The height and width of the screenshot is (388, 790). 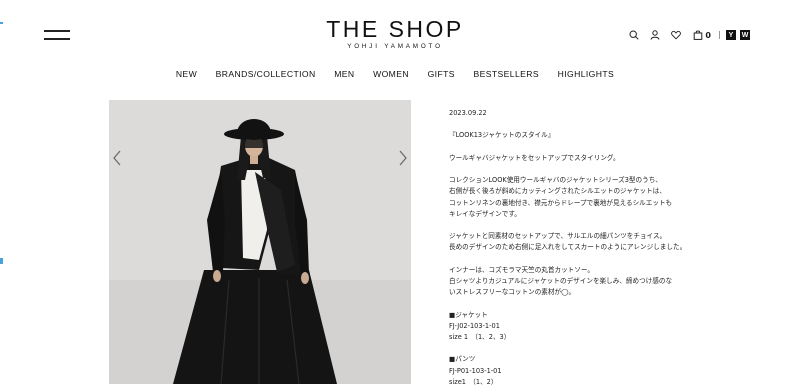 I want to click on nav-item-highlights: HIGHLIGHTS, so click(x=586, y=74).